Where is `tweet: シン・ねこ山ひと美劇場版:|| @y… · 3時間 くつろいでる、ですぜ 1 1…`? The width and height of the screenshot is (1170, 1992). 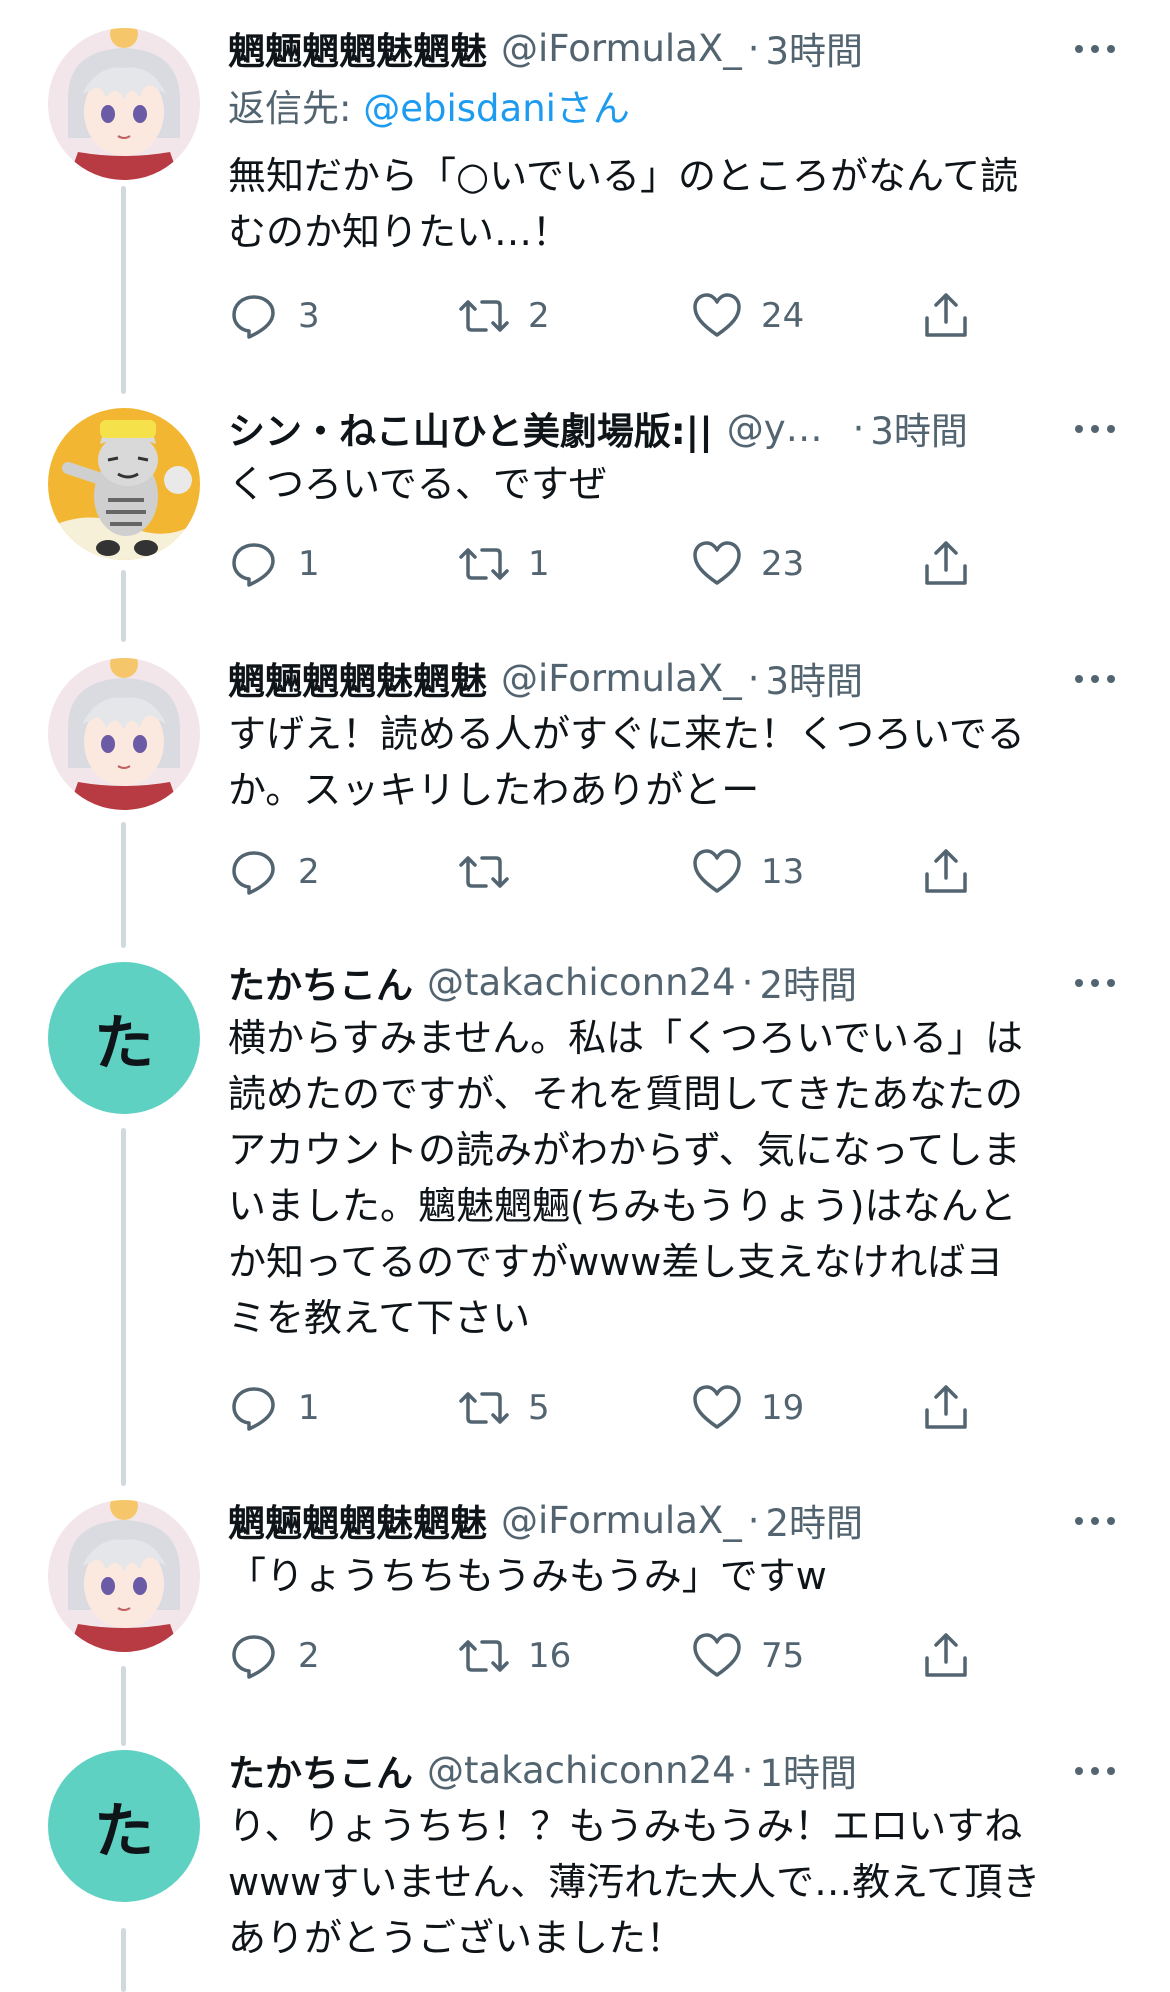
tweet: シン・ねこ山ひと美劇場版:|| @y… · 3時間 くつろいでる、ですぜ 1 1… is located at coordinates (585, 498).